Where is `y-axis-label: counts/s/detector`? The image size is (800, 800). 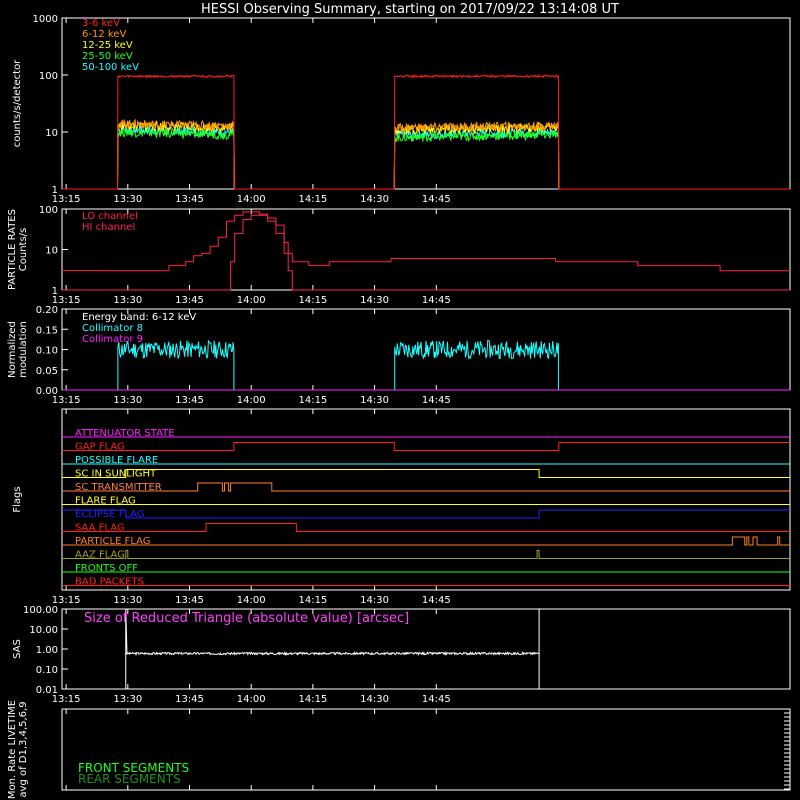 y-axis-label: counts/s/detector is located at coordinates (17, 103).